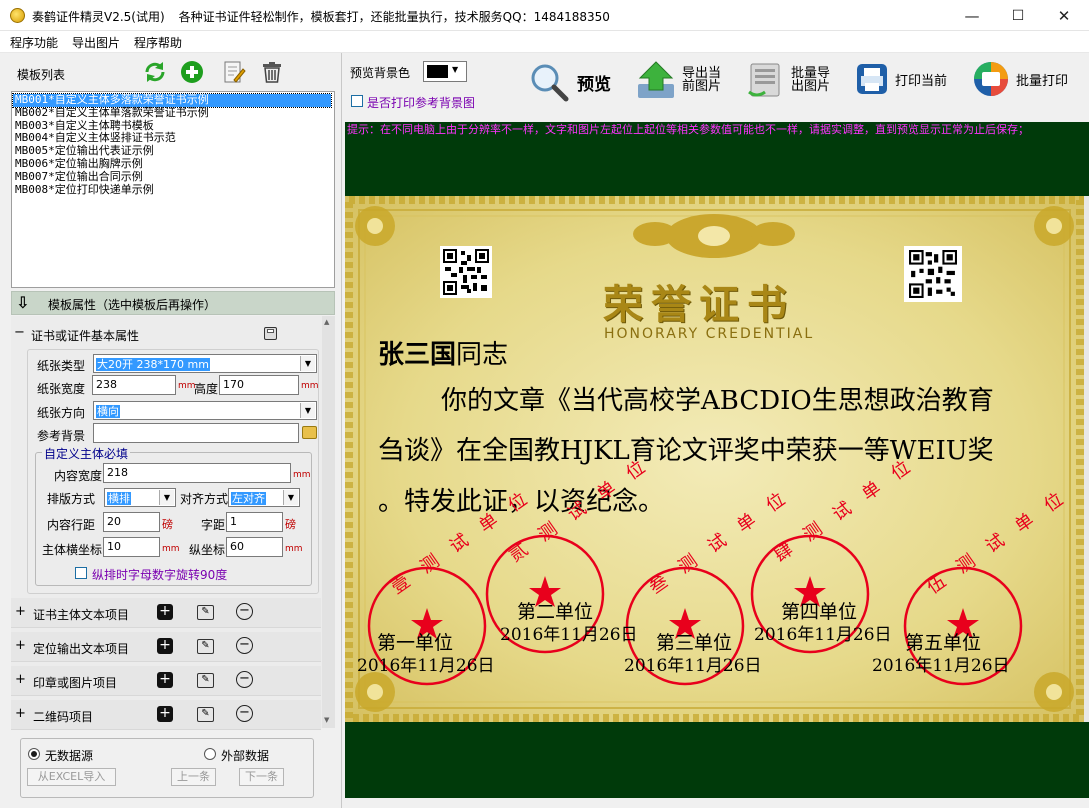 This screenshot has height=808, width=1089. What do you see at coordinates (134, 385) in the screenshot?
I see `paper-width-input: 238` at bounding box center [134, 385].